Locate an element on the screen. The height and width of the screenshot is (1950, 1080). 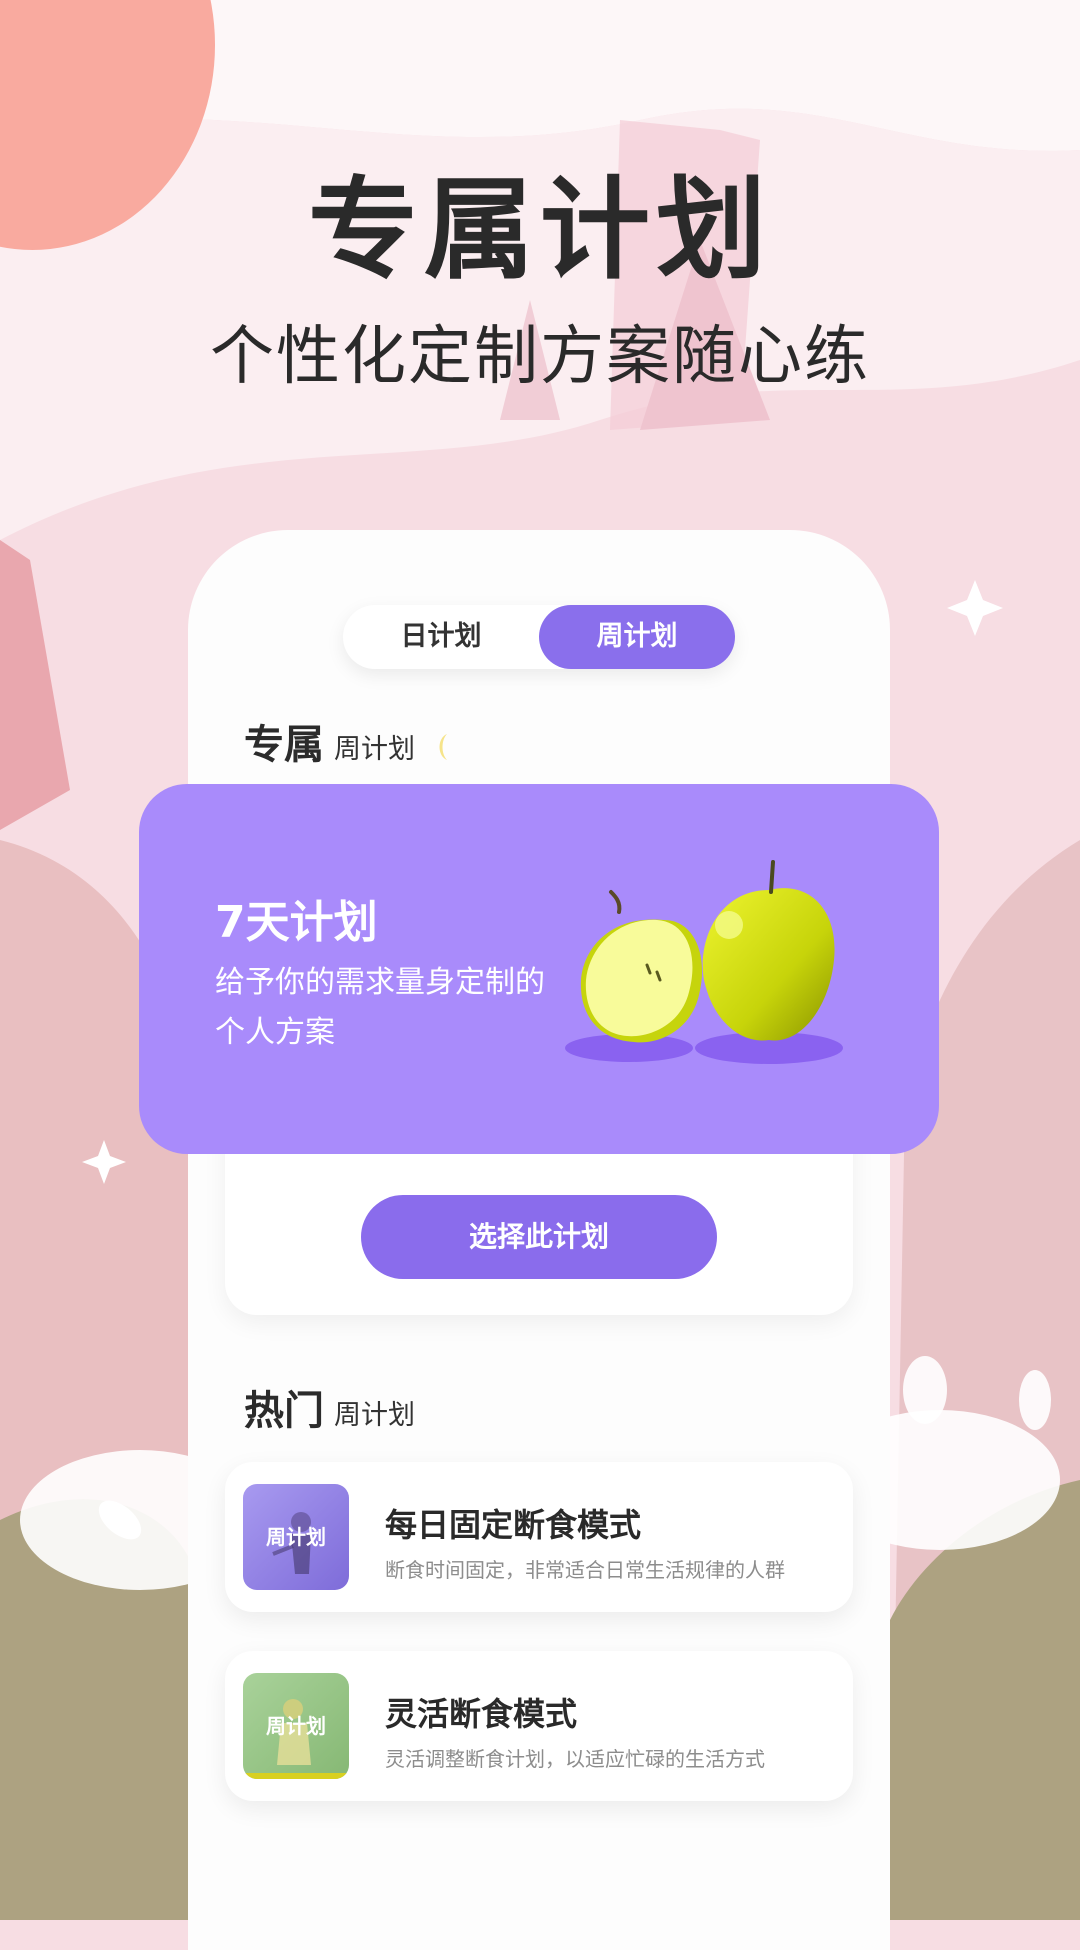
plan-period-toggle: 日计划 周计划 is located at coordinates (539, 637).